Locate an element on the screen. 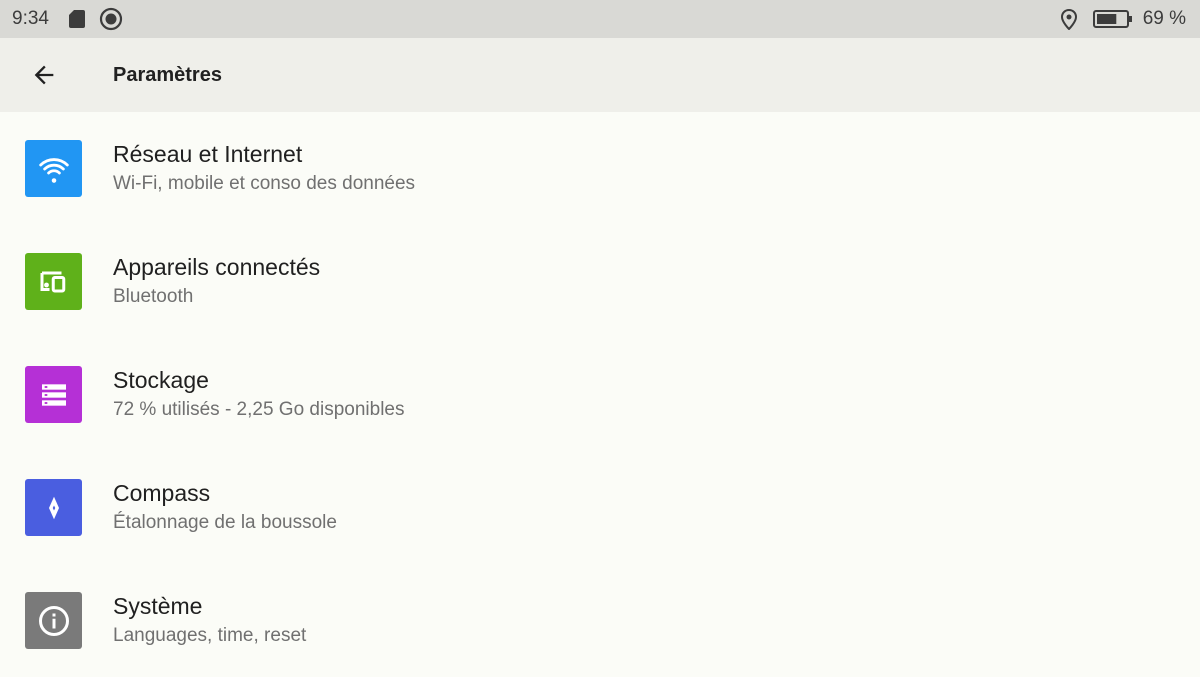  settings-item-subtitle: Bluetooth is located at coordinates (153, 296).